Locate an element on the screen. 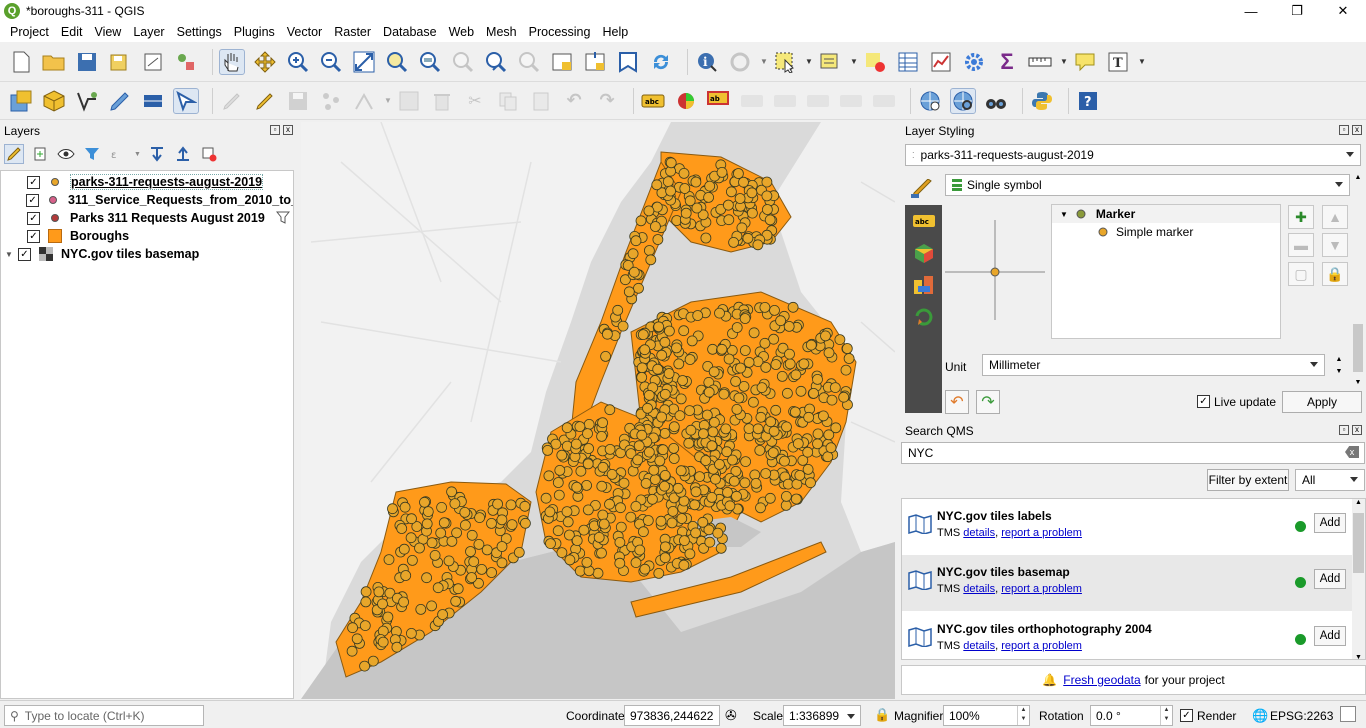 This screenshot has width=1366, height=728. pan-to-selection-icon is located at coordinates (265, 62).